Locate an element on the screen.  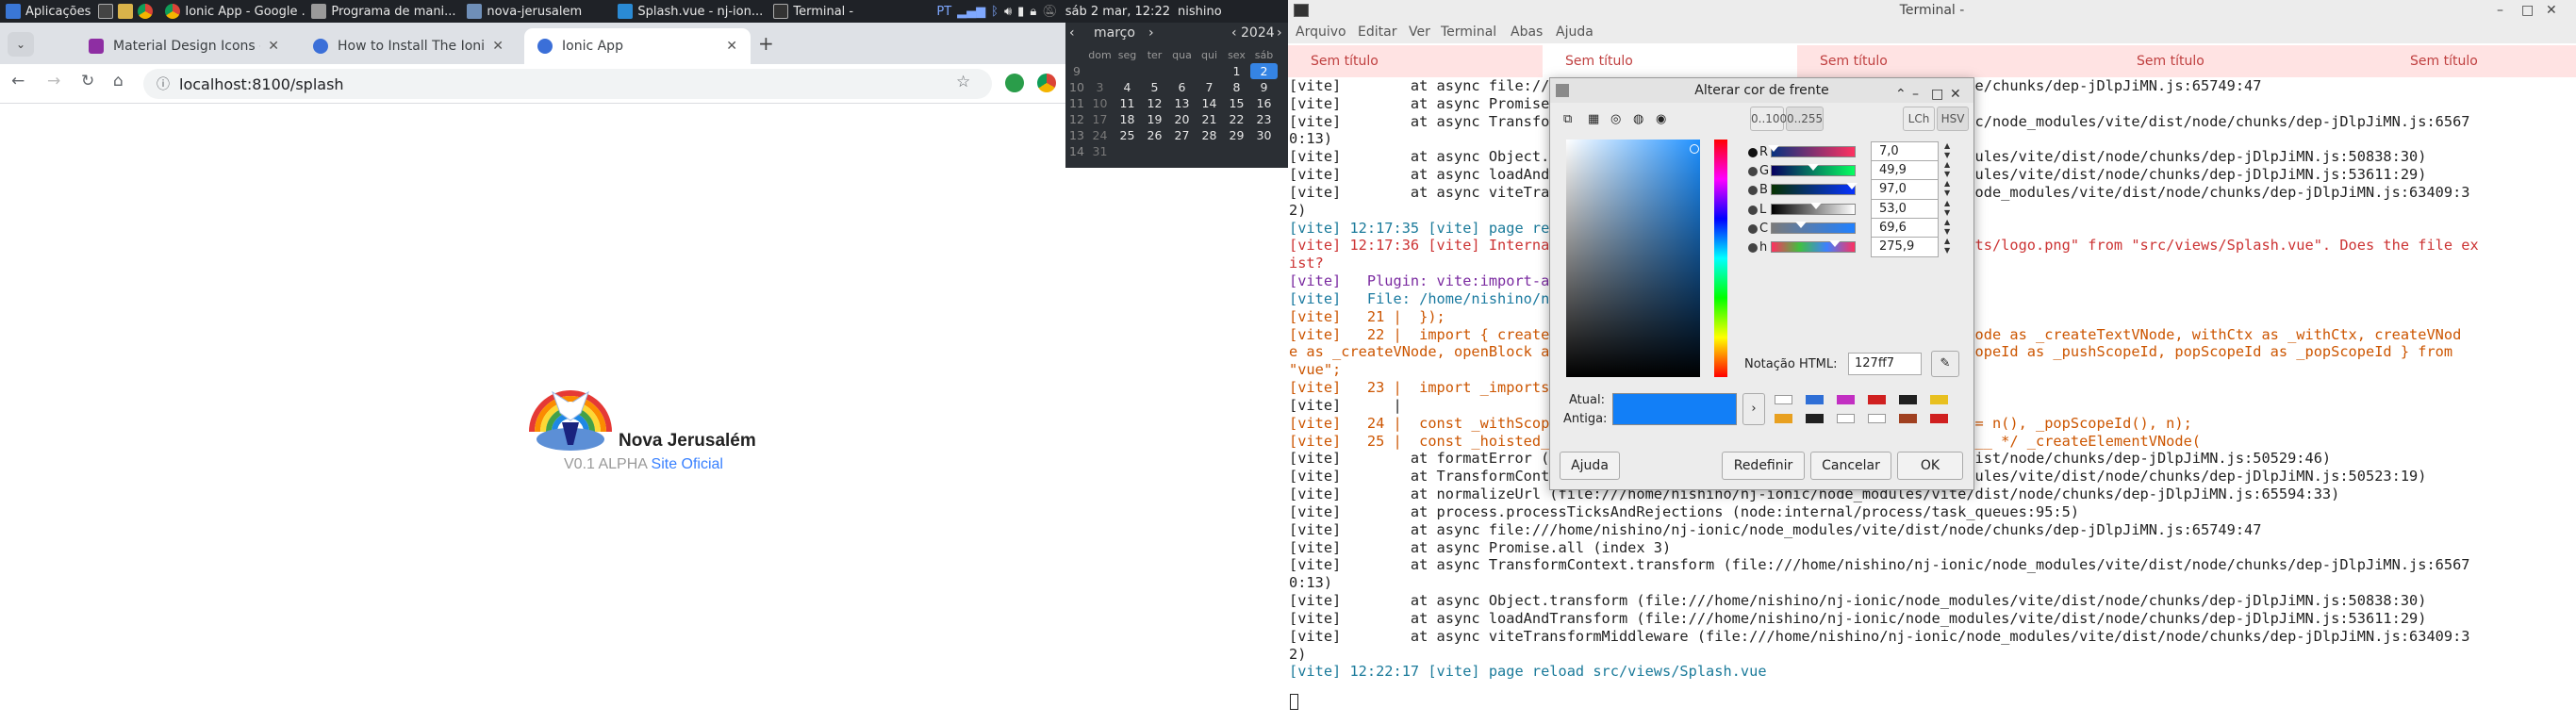
range-255-button: 0..255 is located at coordinates (1805, 119).